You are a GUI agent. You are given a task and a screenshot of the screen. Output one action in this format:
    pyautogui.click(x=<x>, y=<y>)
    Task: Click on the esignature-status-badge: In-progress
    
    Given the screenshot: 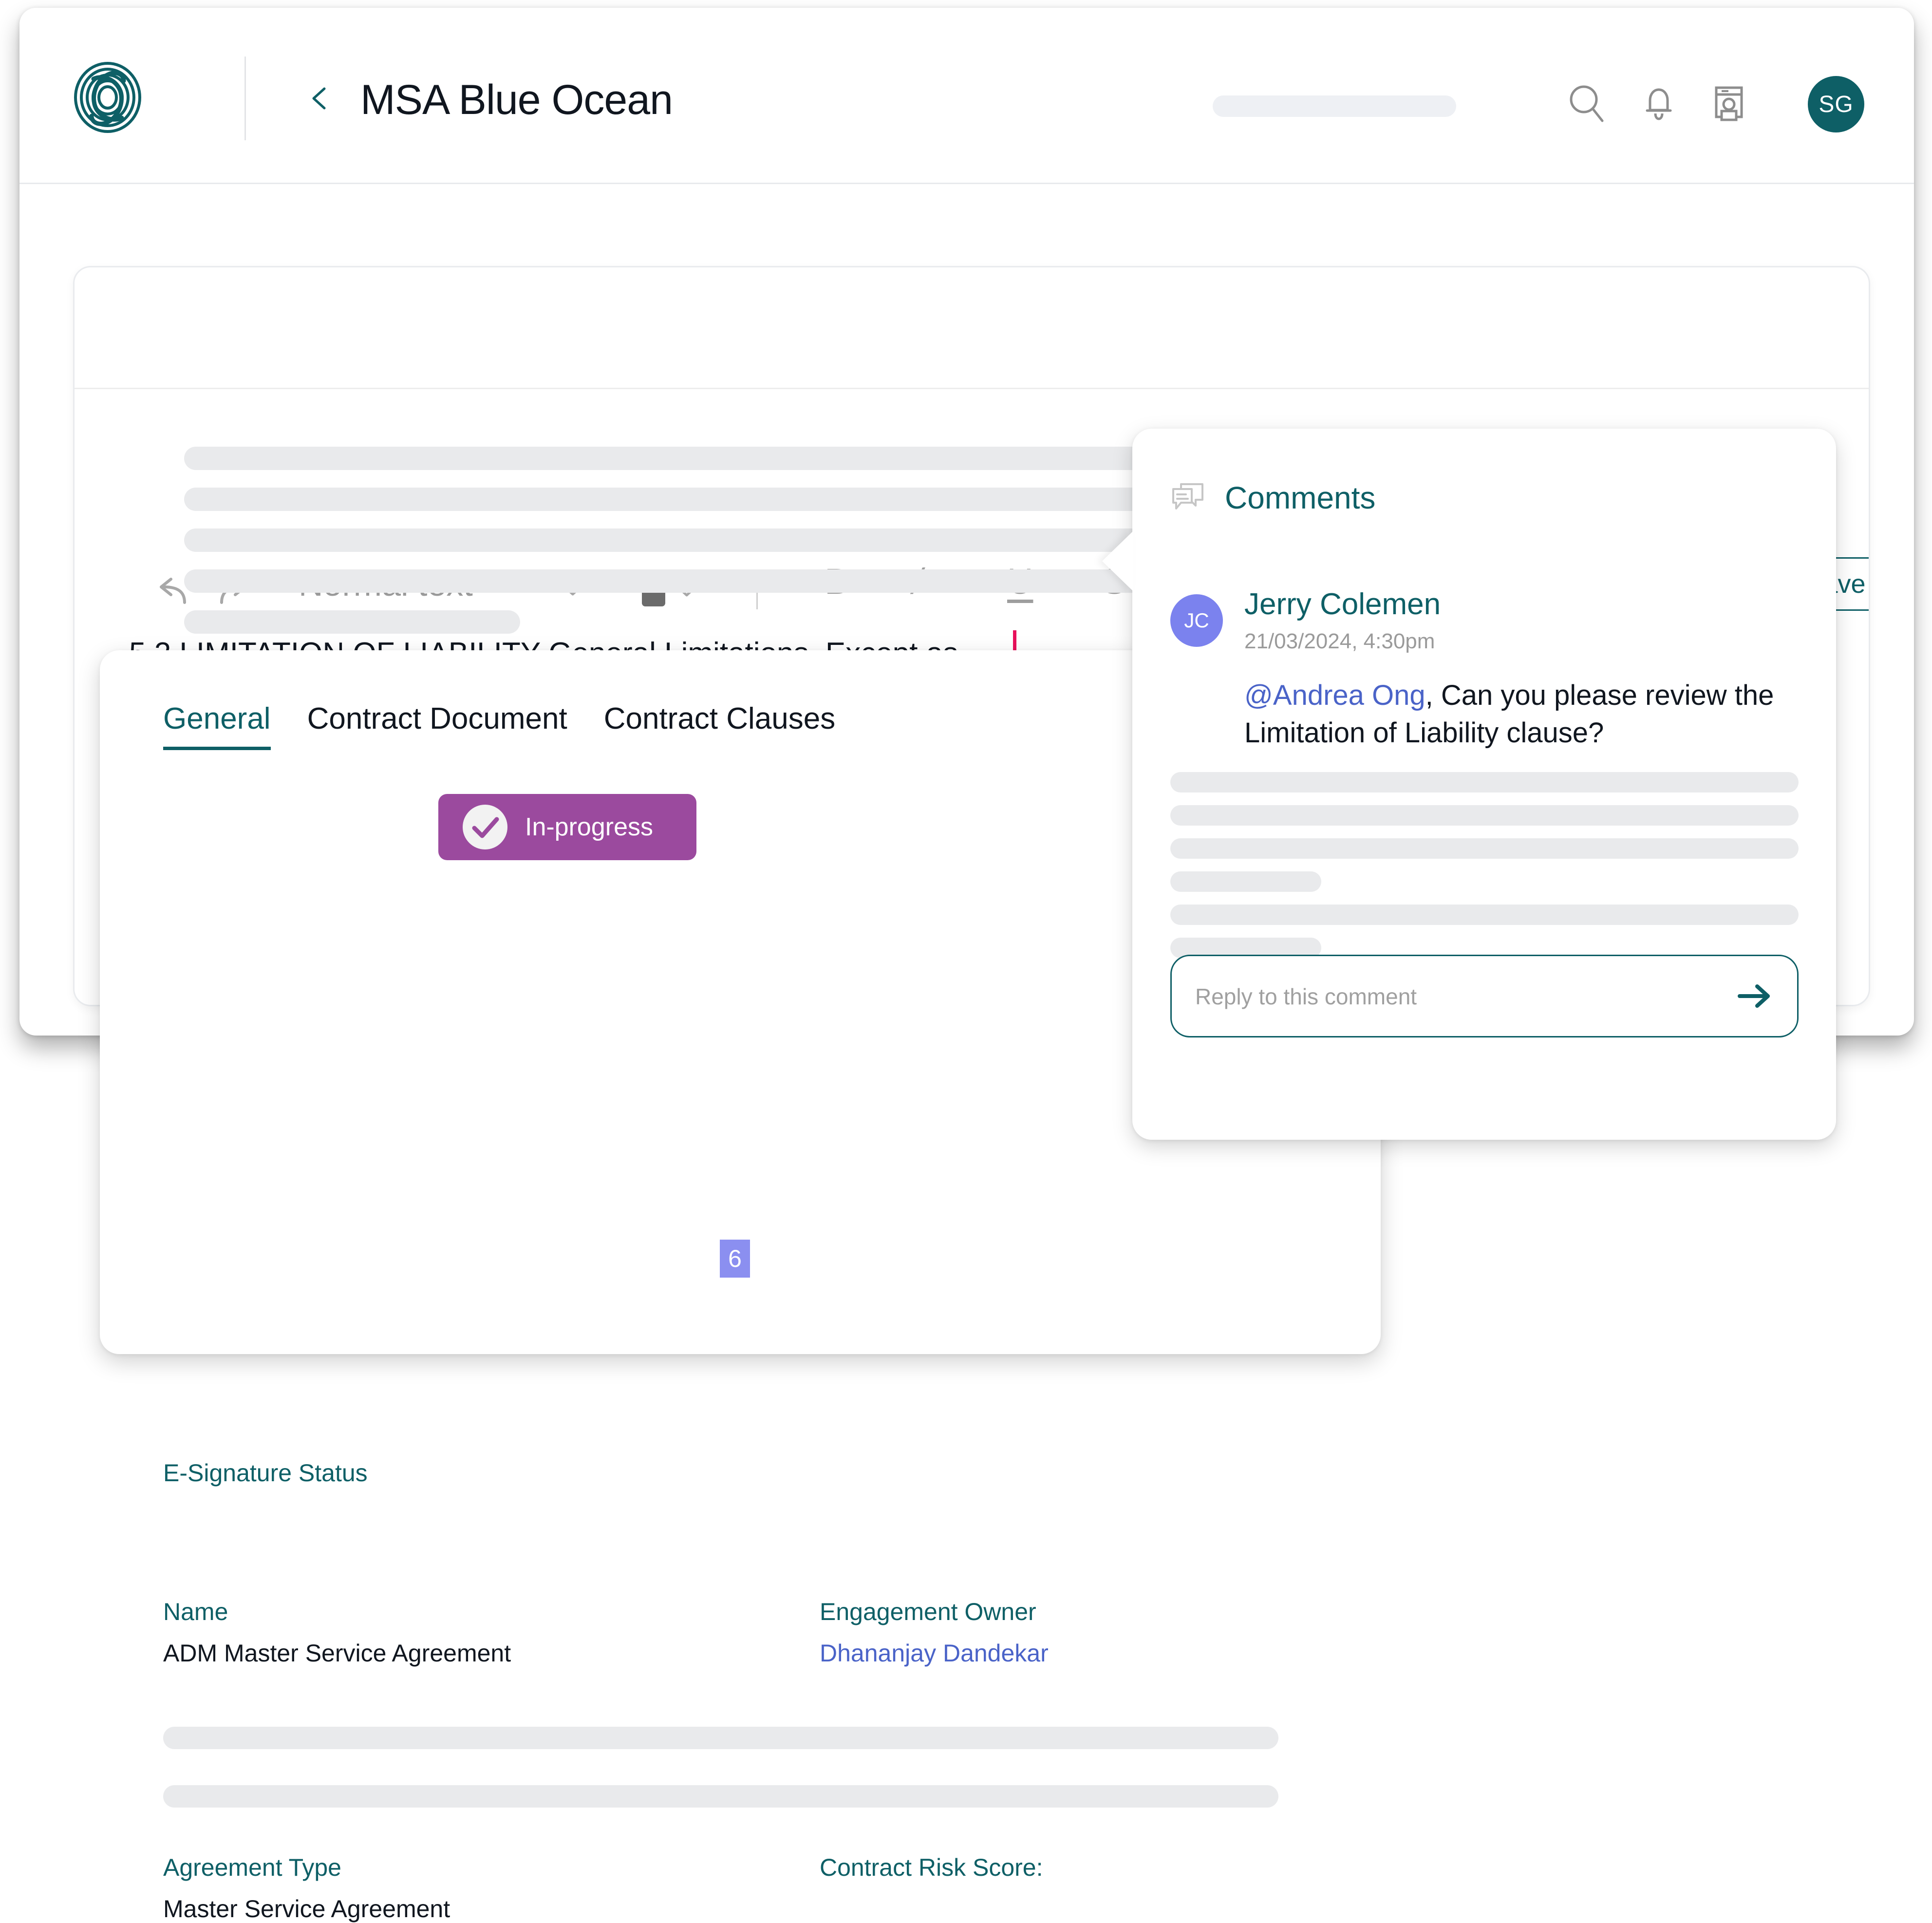 What is the action you would take?
    pyautogui.click(x=567, y=827)
    